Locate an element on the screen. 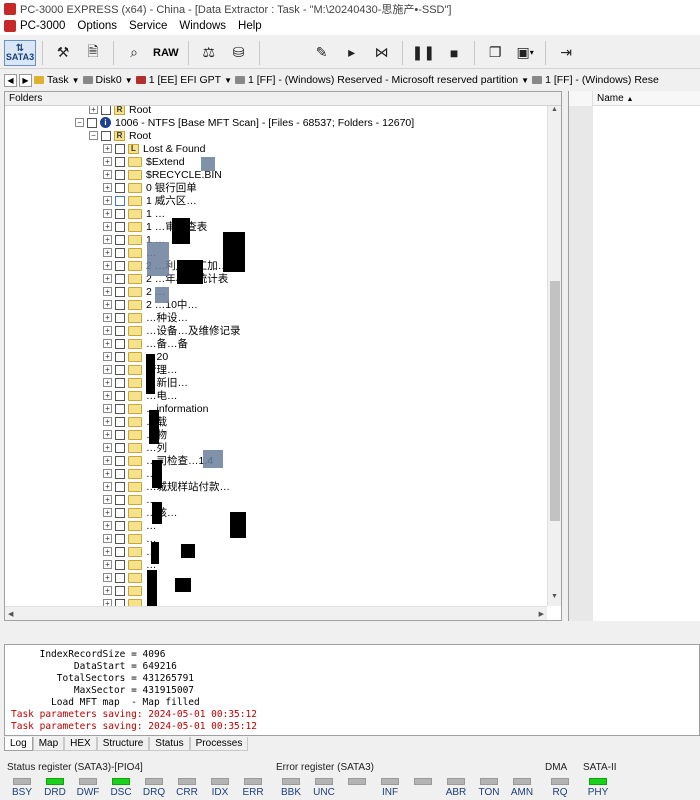  tab-hex: HEX is located at coordinates (80, 744).